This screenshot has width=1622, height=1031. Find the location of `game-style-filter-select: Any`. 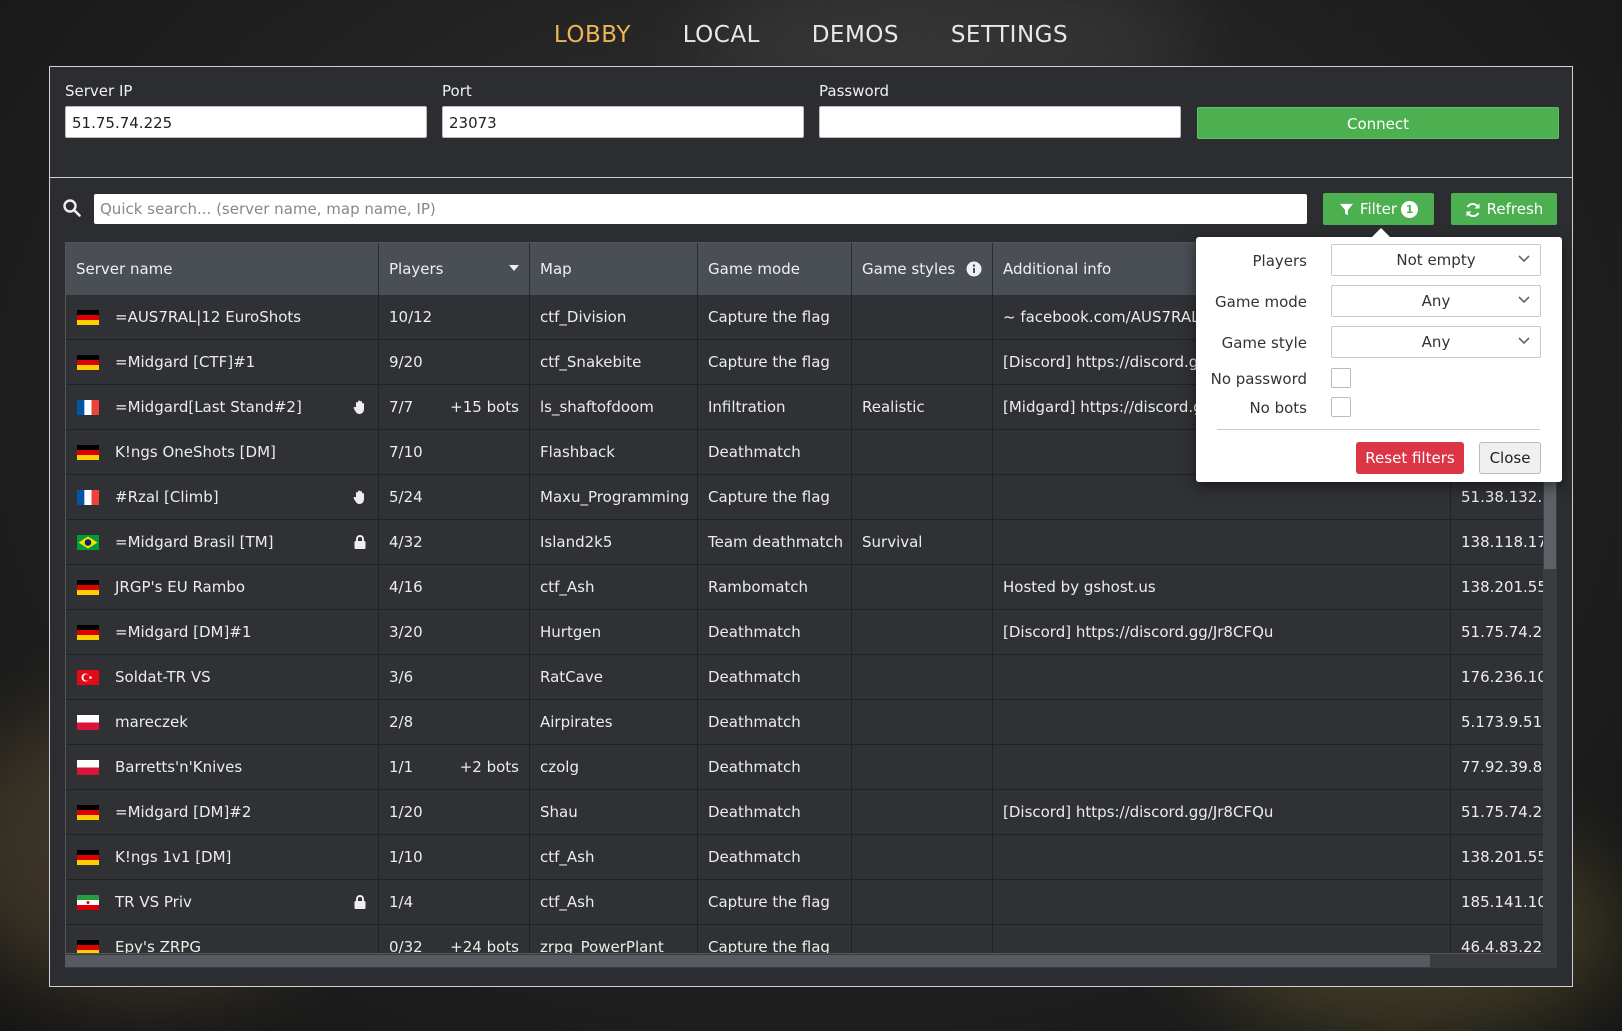

game-style-filter-select: Any is located at coordinates (1436, 342).